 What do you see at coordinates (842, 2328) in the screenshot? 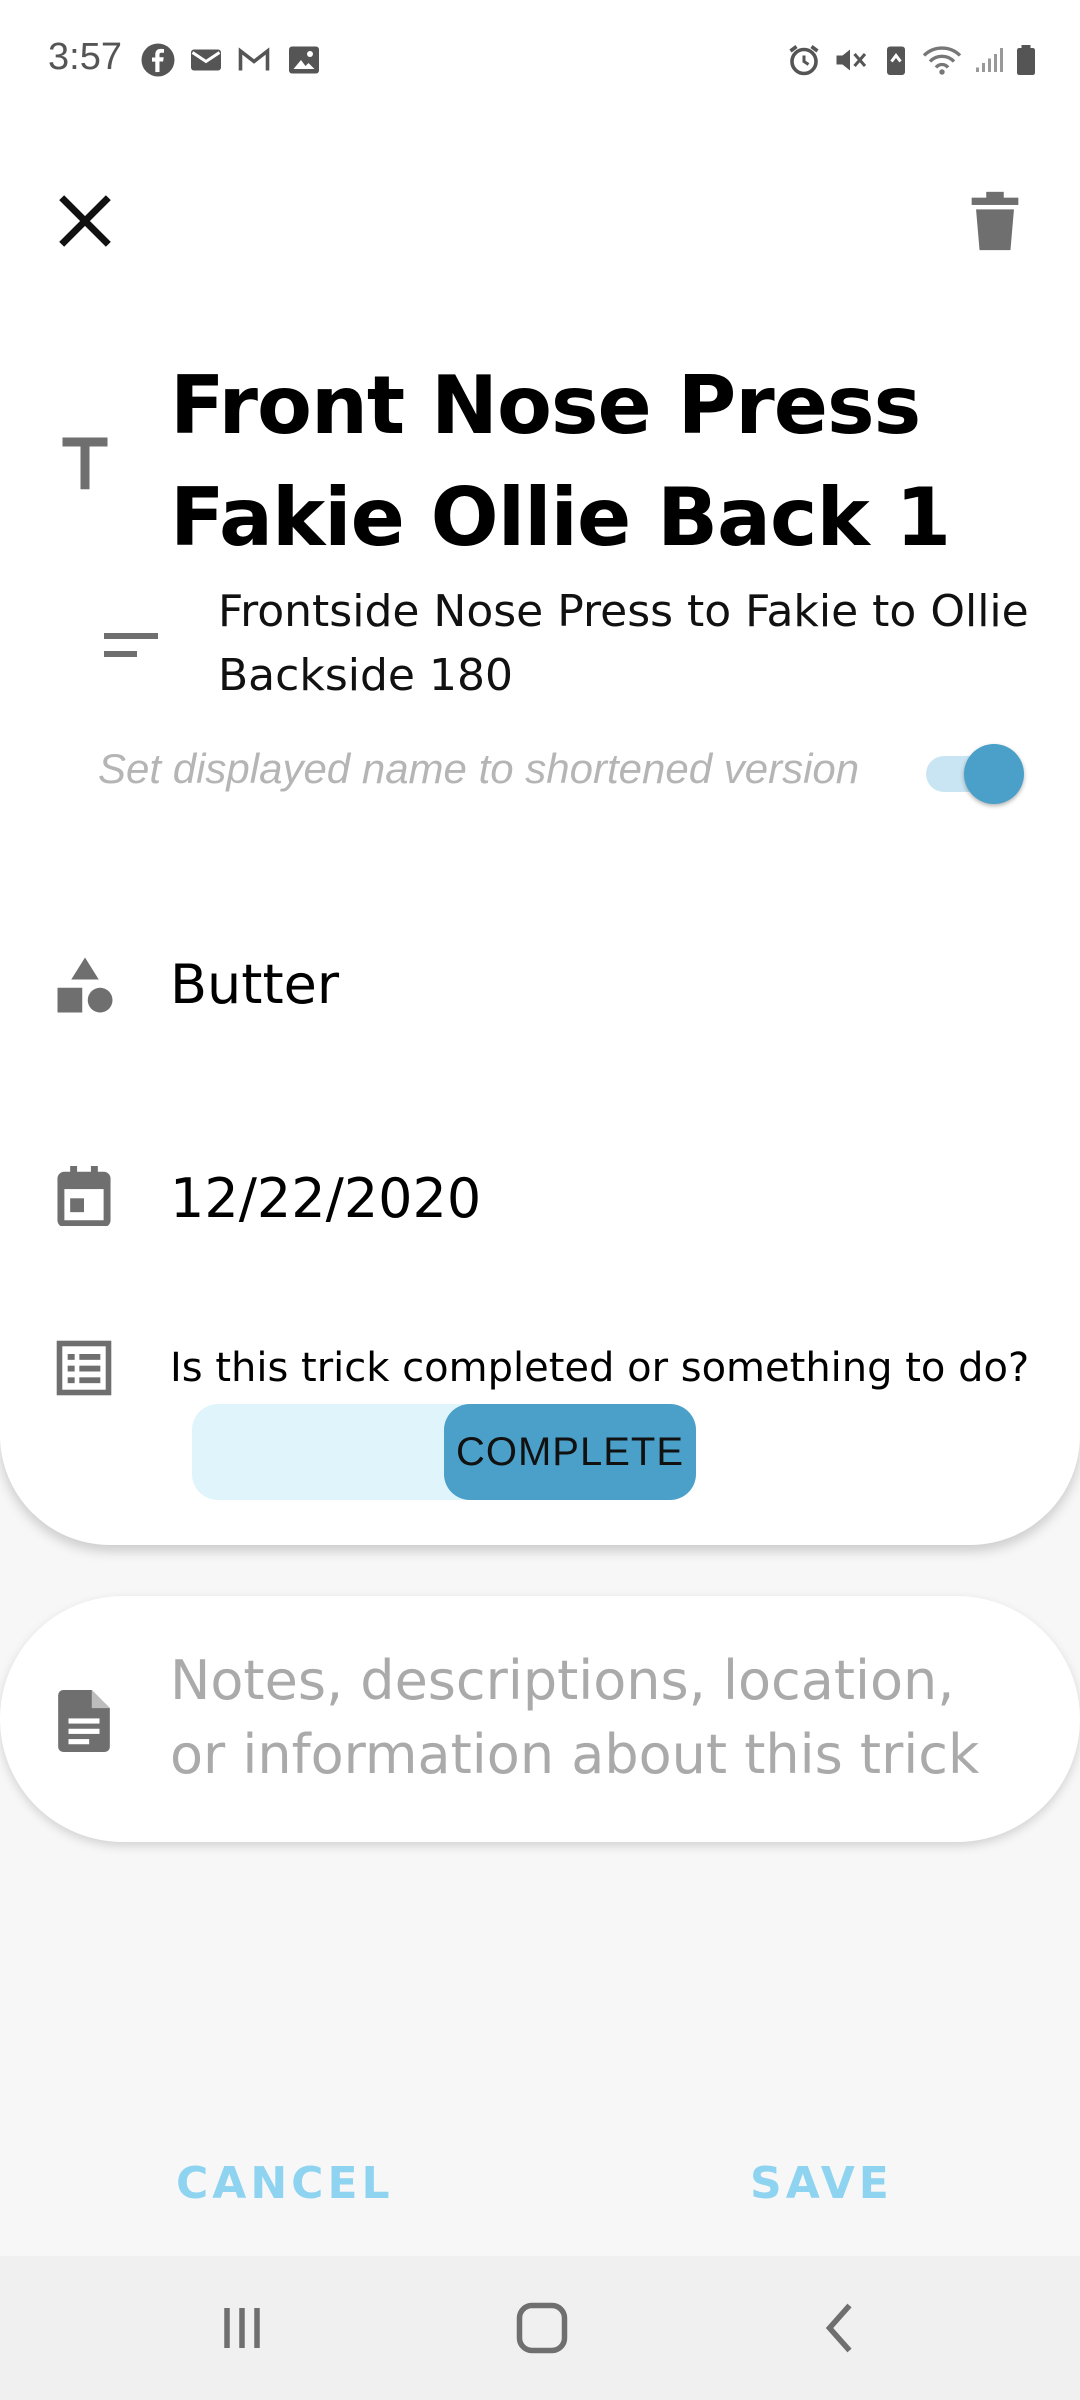
I see `back-icon` at bounding box center [842, 2328].